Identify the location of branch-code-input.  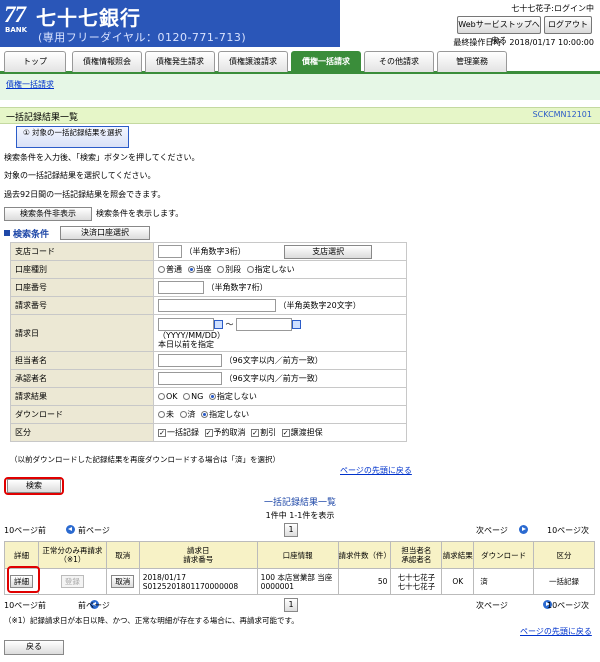
(170, 251).